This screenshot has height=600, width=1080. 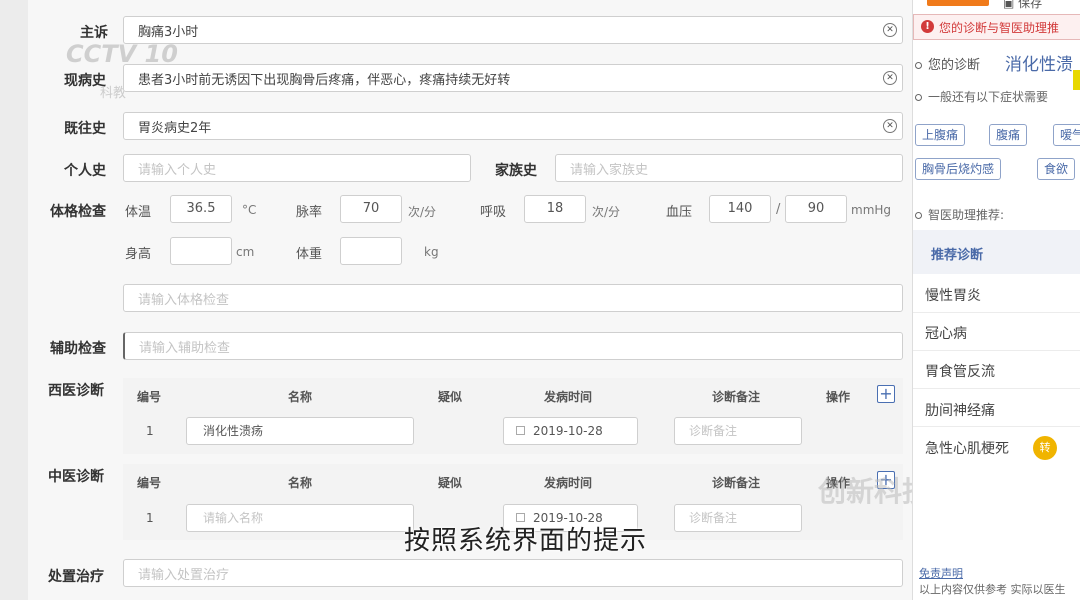 I want to click on pulse-unit: 次/分, so click(x=422, y=212).